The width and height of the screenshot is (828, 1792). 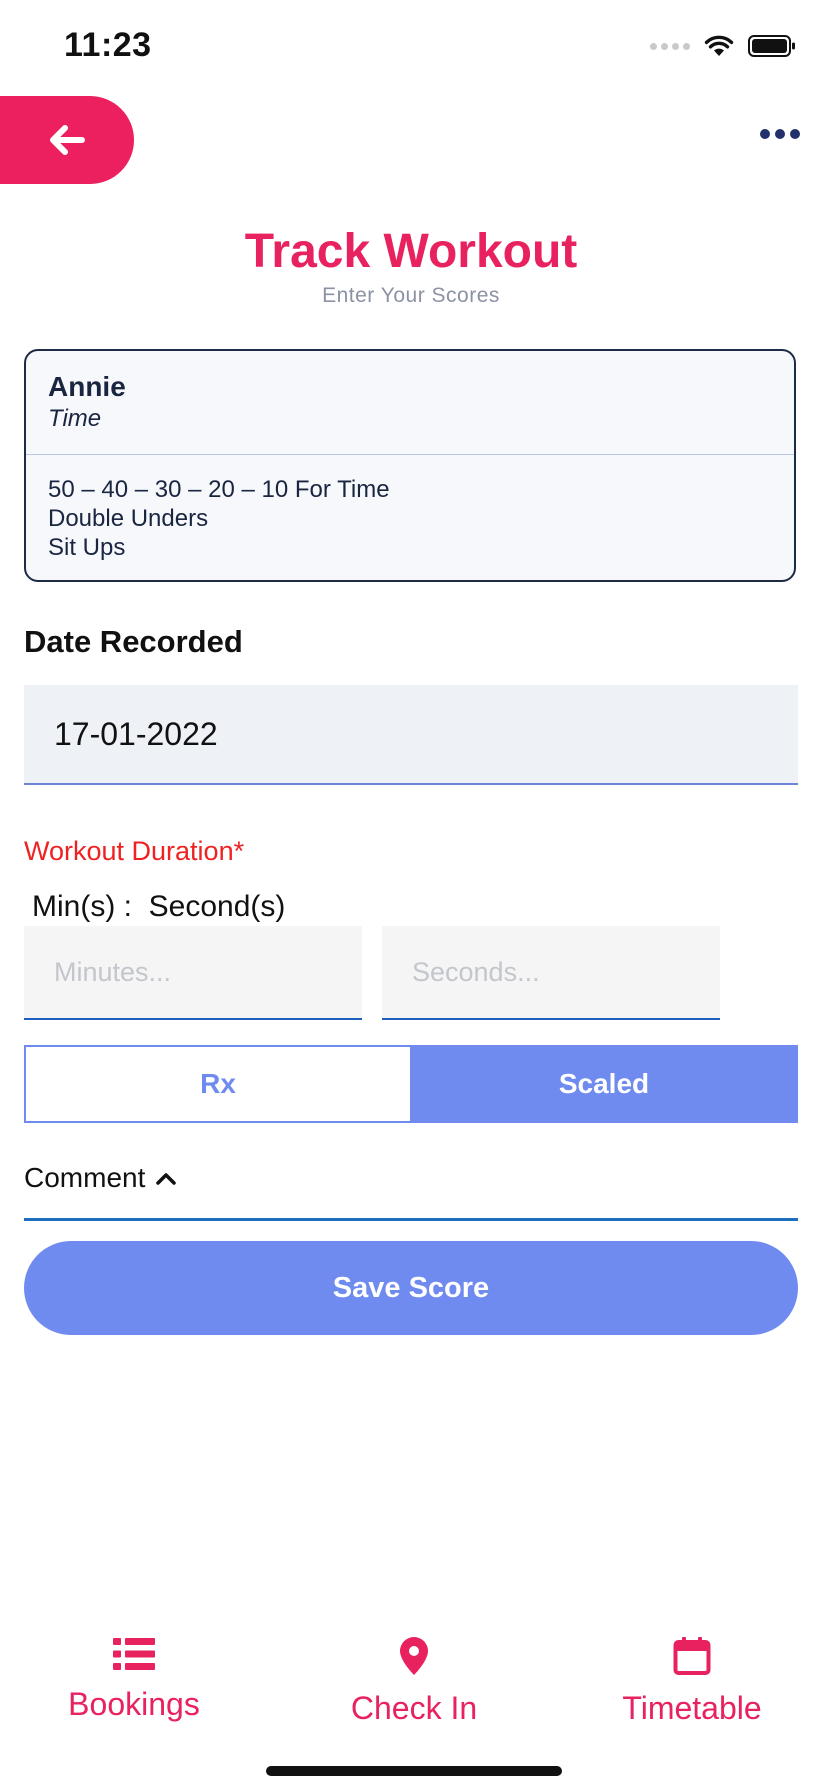 I want to click on workout-line: 50 – 40 – 30 – 20 – 10 For Time, so click(x=219, y=489).